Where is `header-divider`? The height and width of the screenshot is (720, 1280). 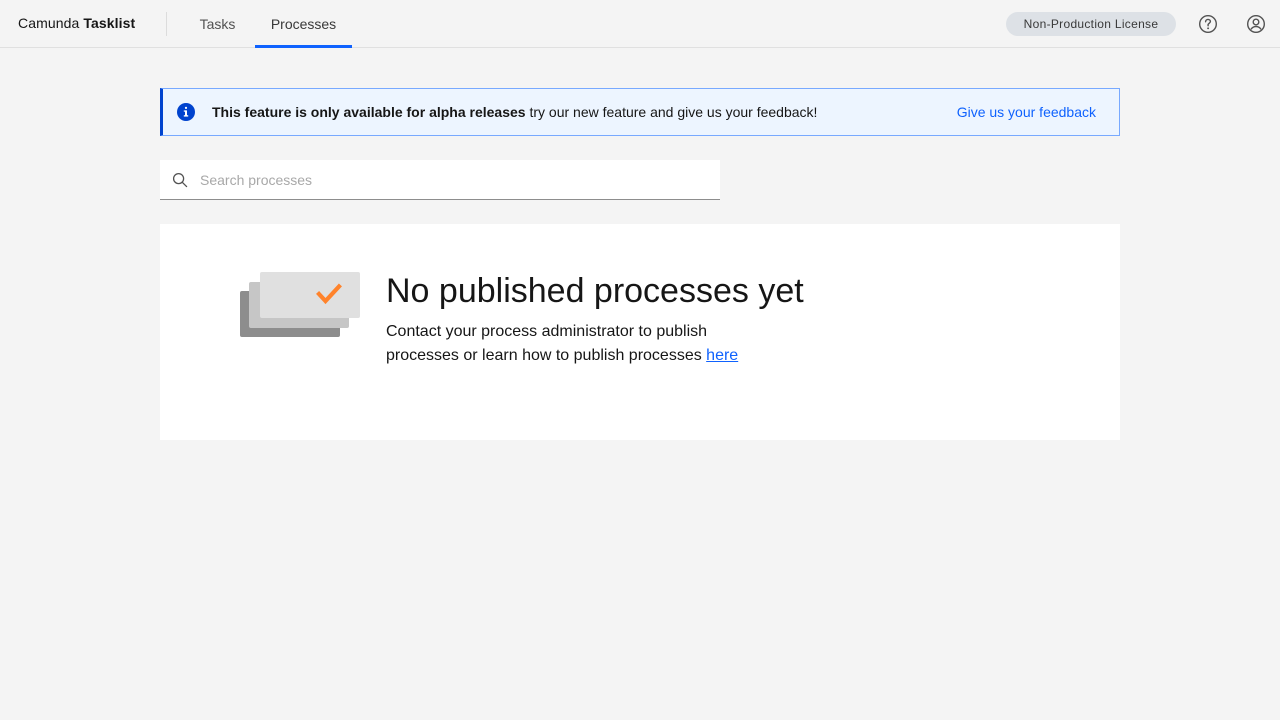
header-divider is located at coordinates (166, 24).